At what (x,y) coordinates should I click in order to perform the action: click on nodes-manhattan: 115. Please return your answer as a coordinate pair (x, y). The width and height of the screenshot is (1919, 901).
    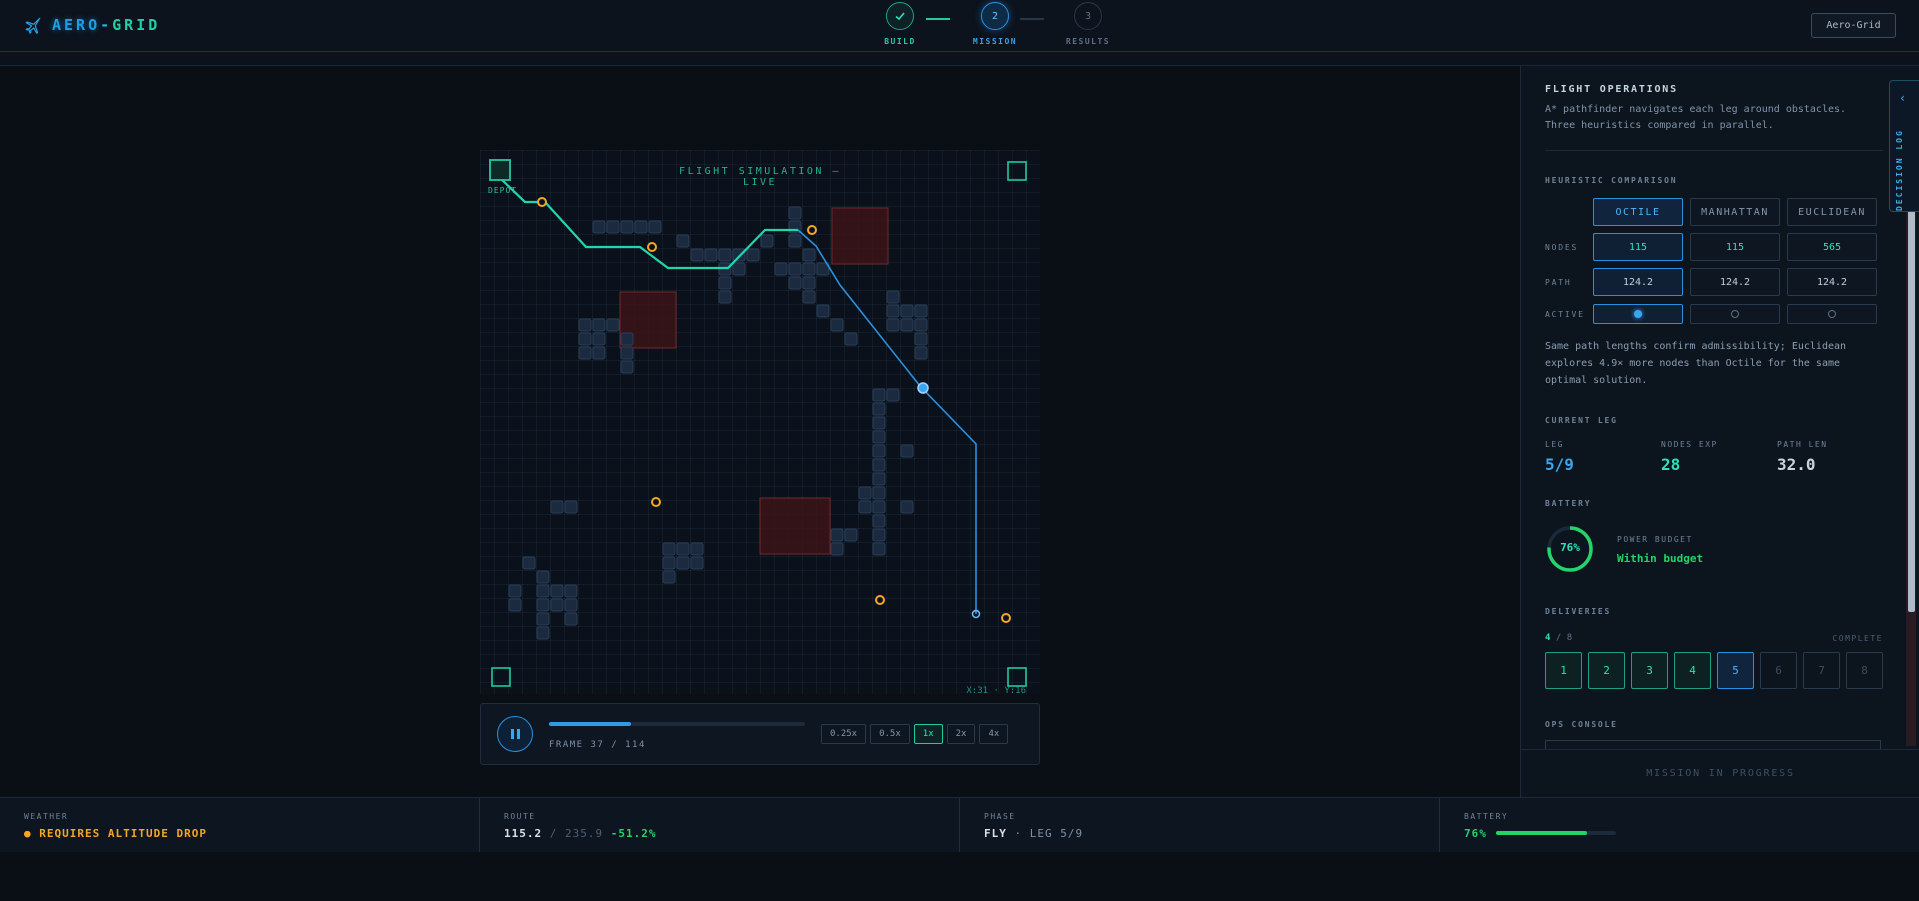
    Looking at the image, I should click on (1735, 247).